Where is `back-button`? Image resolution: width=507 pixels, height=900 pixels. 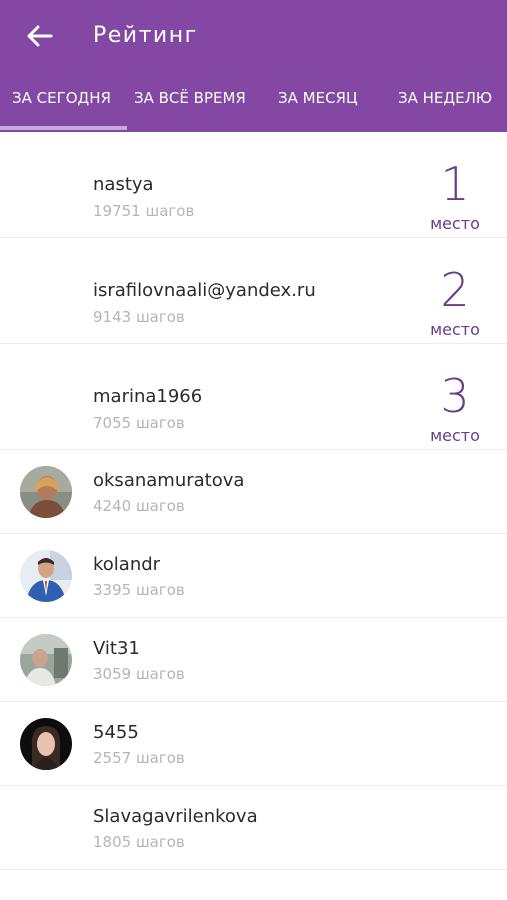 back-button is located at coordinates (40, 36).